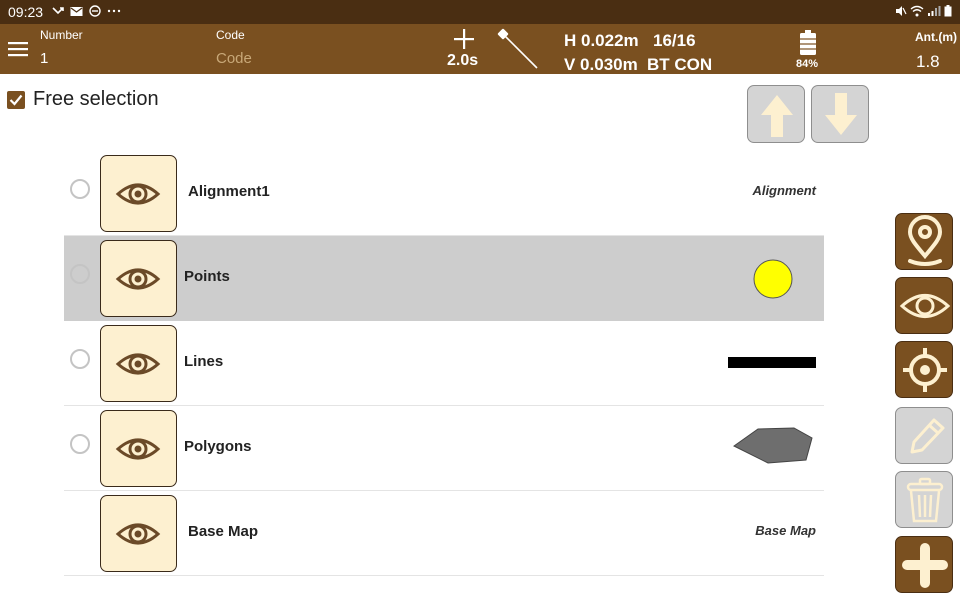 The image size is (960, 600). I want to click on survey-pole-icon, so click(518, 49).